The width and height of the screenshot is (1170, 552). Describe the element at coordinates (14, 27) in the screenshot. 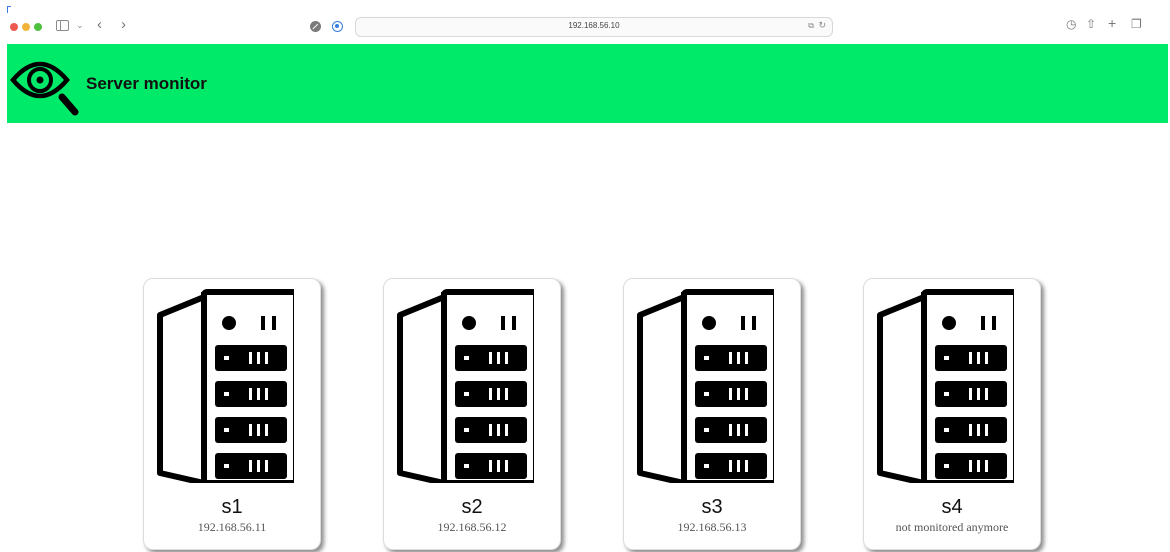

I see `close-window-button` at that location.